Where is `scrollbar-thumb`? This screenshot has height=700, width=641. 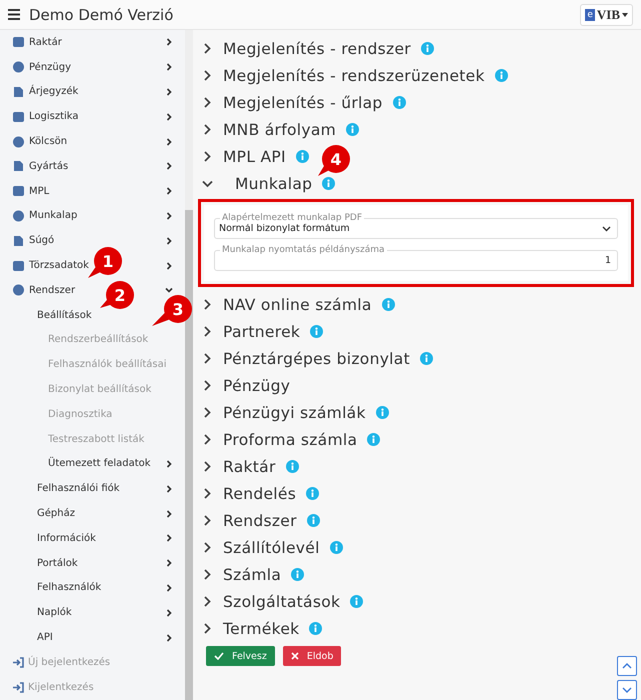 scrollbar-thumb is located at coordinates (189, 455).